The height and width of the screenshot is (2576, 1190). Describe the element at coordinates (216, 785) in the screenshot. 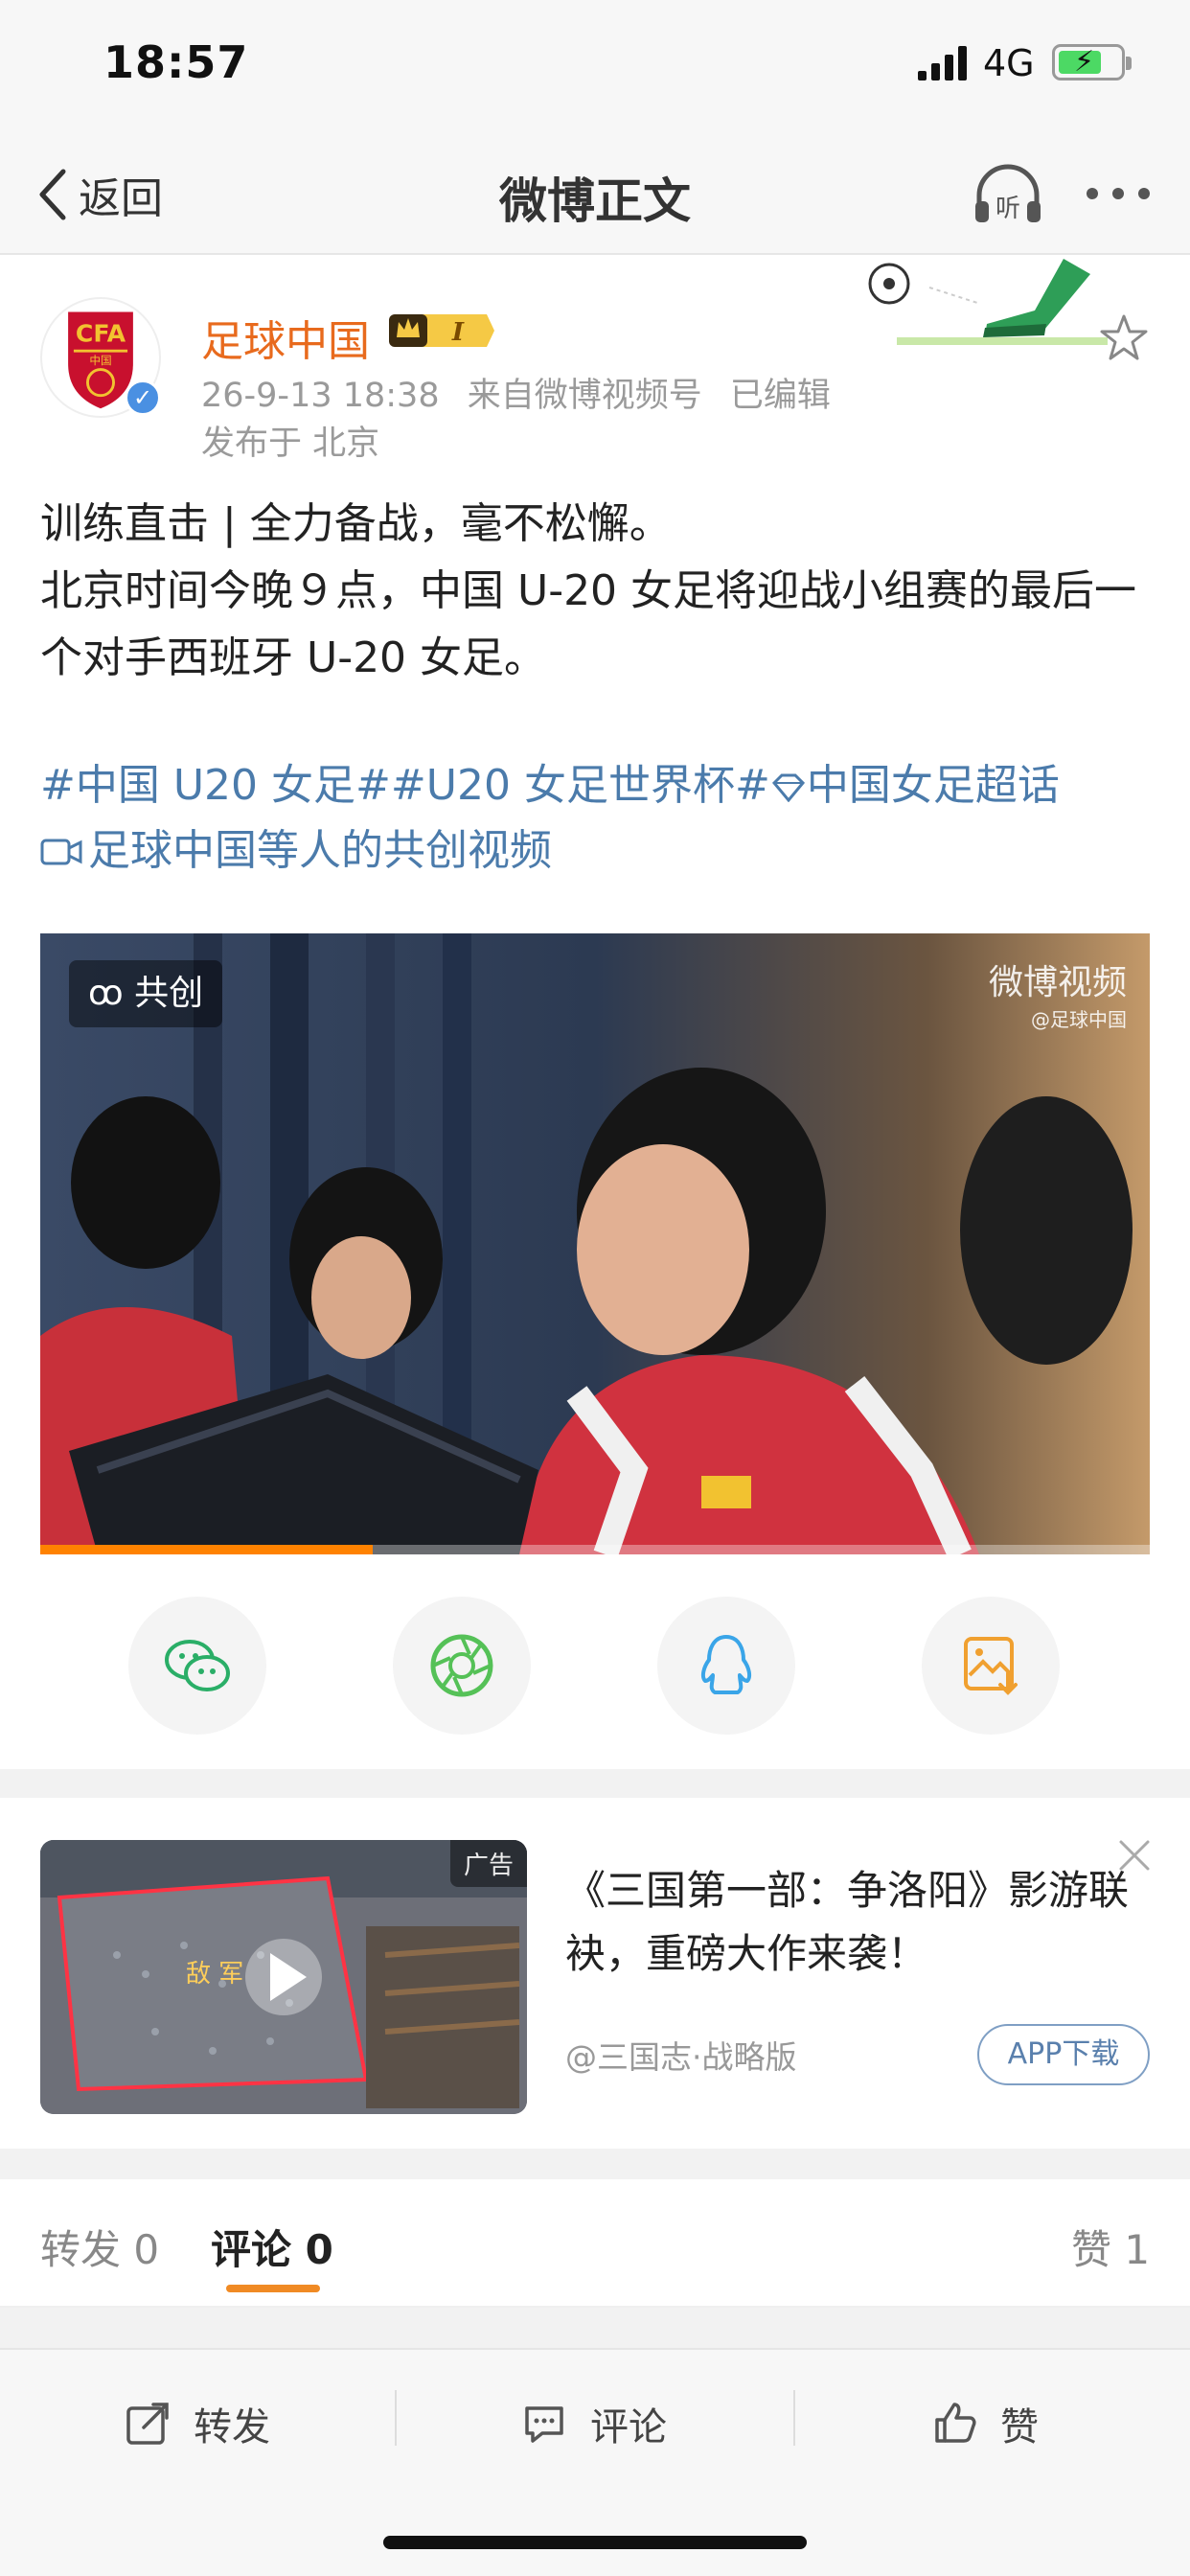

I see `topic-tag: #中国 U20 女足#` at that location.